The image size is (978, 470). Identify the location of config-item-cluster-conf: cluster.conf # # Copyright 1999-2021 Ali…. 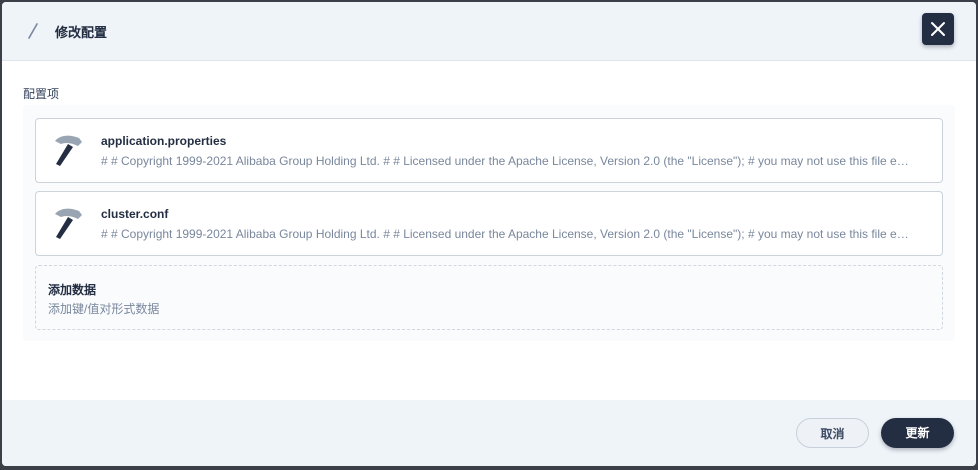
(489, 223).